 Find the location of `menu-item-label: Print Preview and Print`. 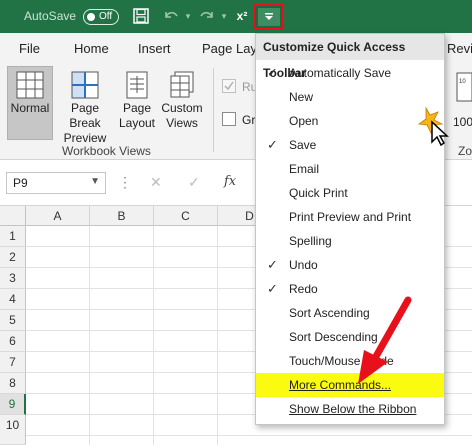

menu-item-label: Print Preview and Print is located at coordinates (350, 217).